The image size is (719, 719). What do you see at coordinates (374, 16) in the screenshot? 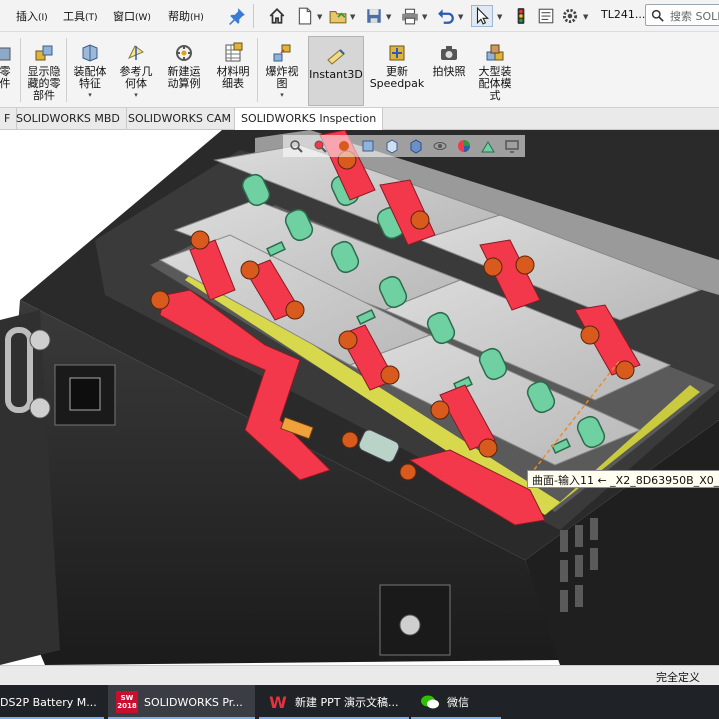
I see `save-icon` at bounding box center [374, 16].